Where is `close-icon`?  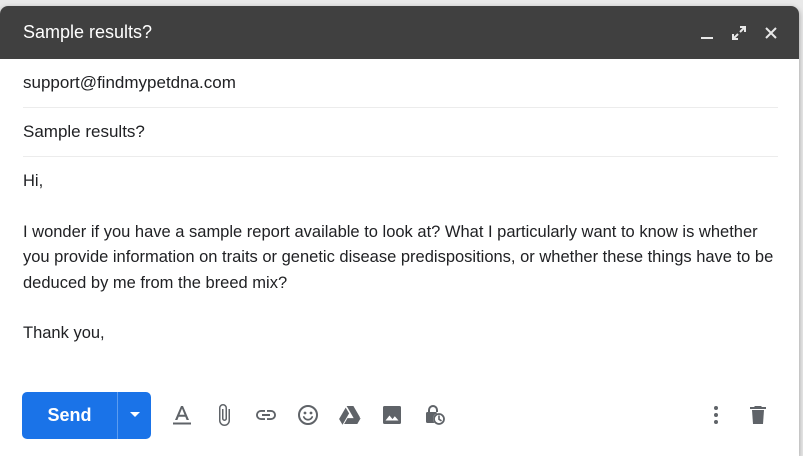 close-icon is located at coordinates (771, 32).